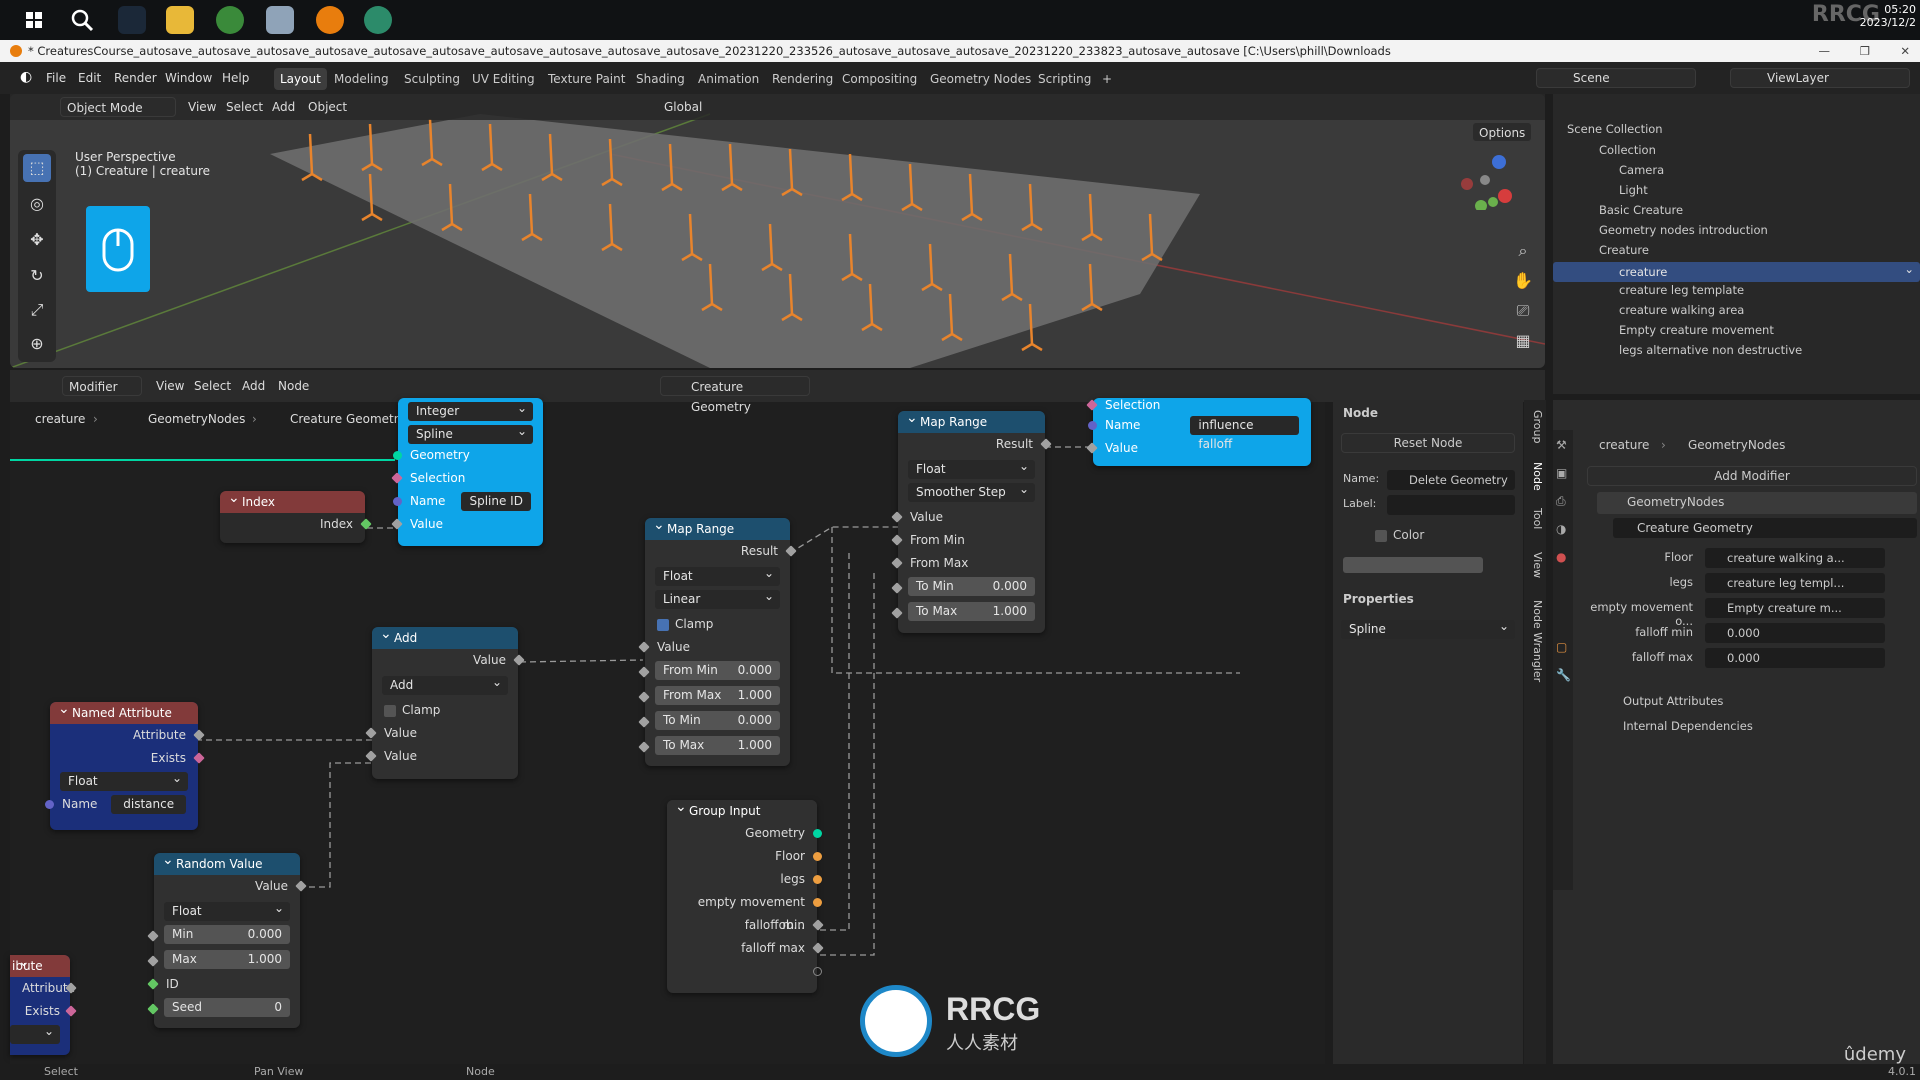  I want to click on search-icon, so click(82, 20).